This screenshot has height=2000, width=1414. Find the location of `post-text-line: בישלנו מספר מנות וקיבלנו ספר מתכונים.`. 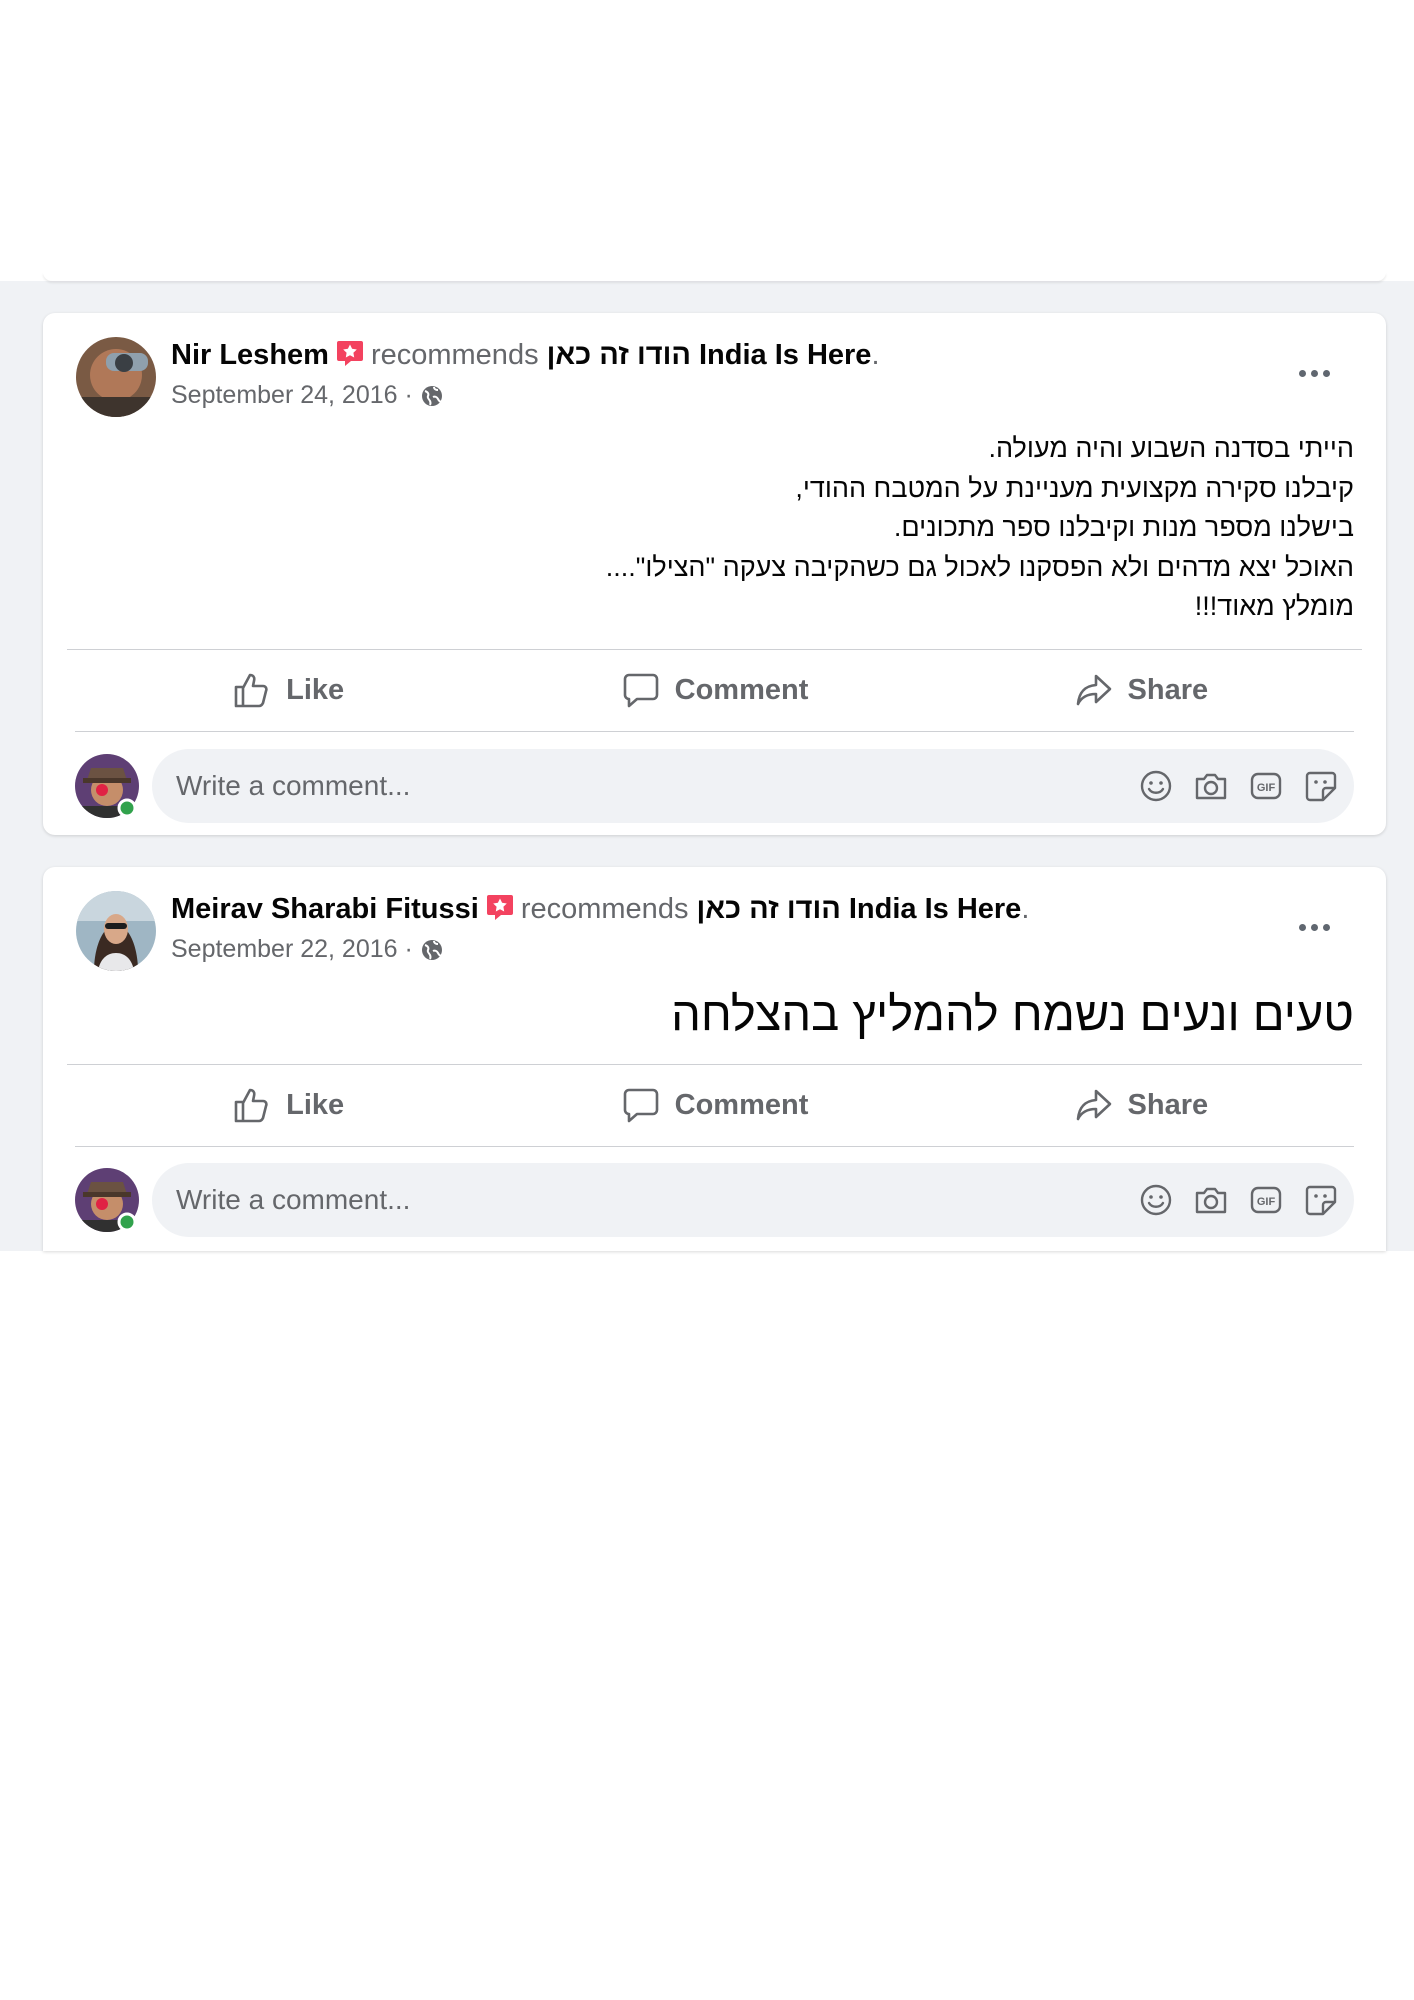

post-text-line: בישלנו מספר מנות וקיבלנו ספר מתכונים. is located at coordinates (1123, 527).